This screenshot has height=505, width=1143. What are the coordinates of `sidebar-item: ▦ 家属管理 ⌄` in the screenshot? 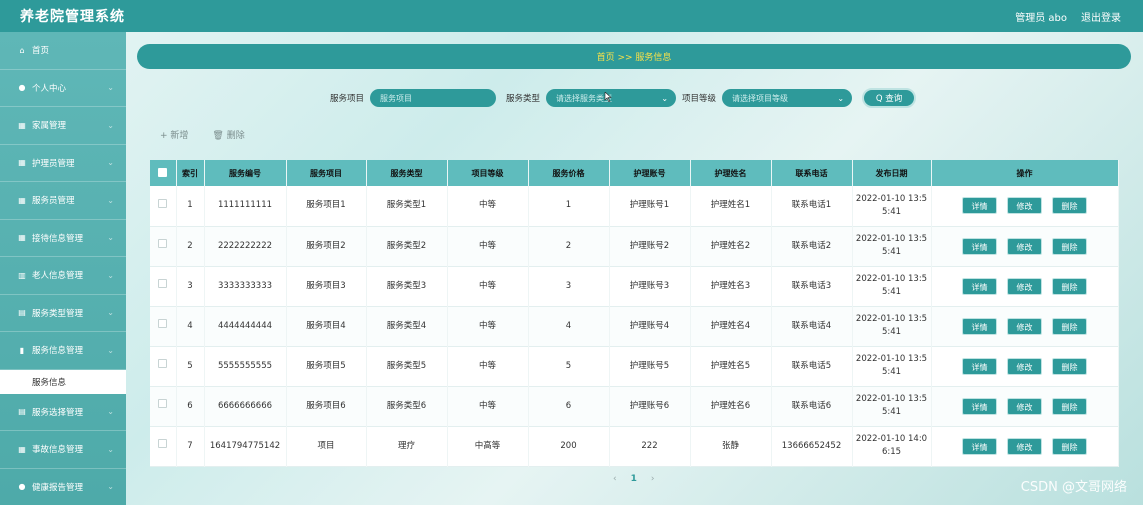 It's located at (63, 126).